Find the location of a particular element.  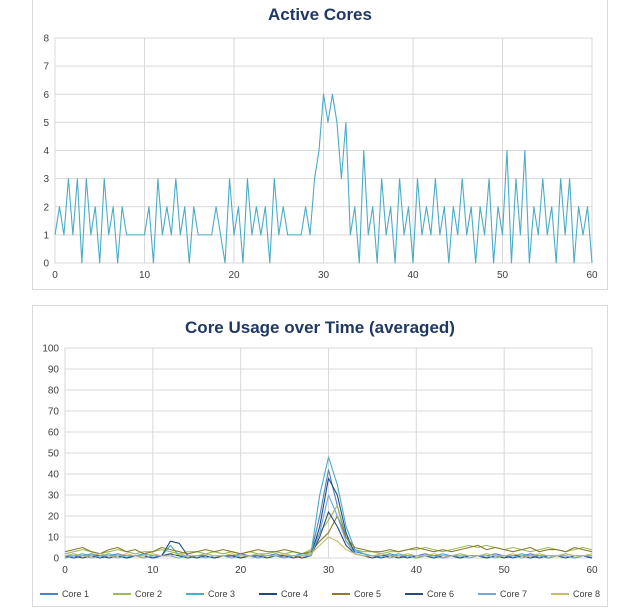

y-tick-label: 20 is located at coordinates (54, 517).